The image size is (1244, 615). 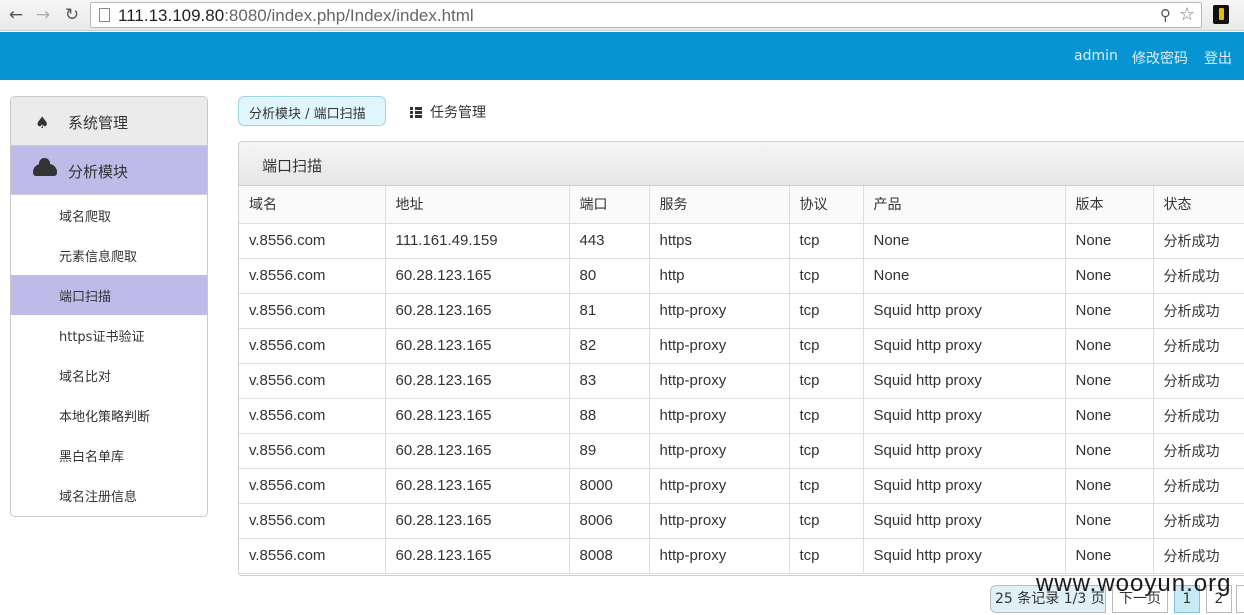 I want to click on sidebar-section-analysis: 分析模块, so click(x=109, y=170).